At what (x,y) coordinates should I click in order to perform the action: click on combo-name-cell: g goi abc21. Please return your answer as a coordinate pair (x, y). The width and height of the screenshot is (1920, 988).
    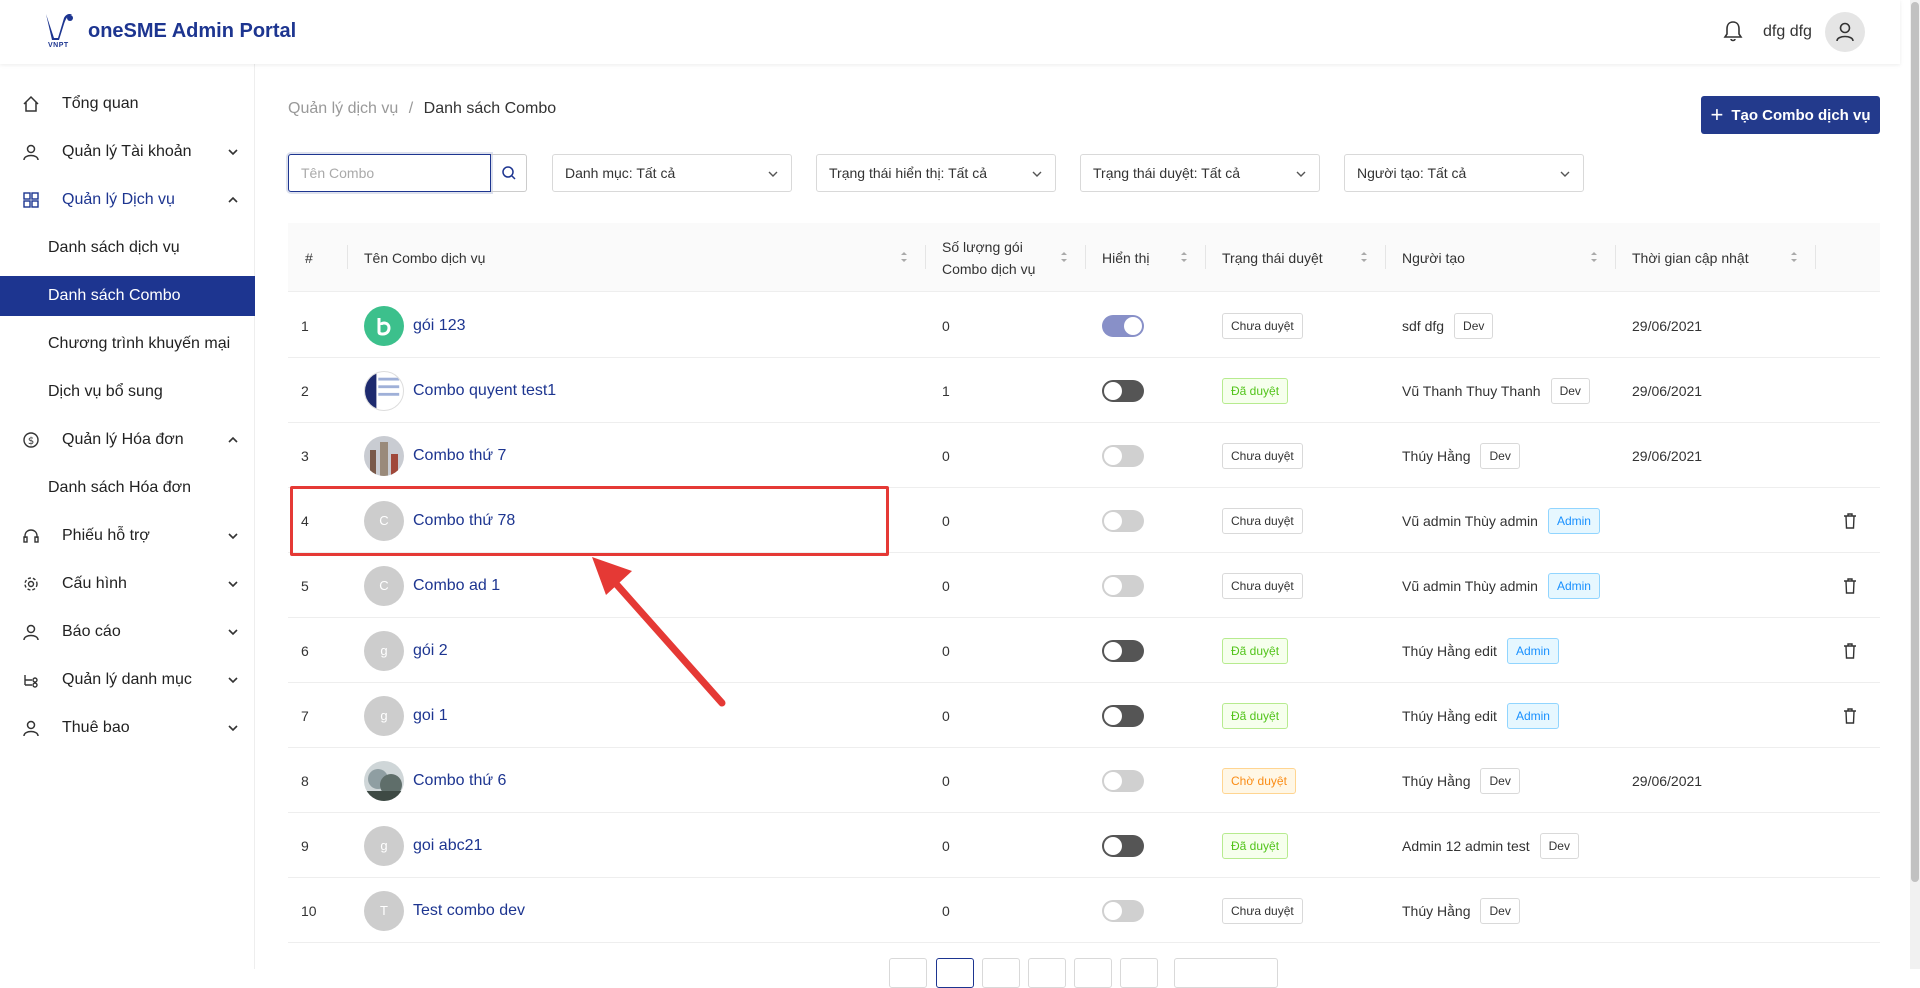
    Looking at the image, I should click on (423, 845).